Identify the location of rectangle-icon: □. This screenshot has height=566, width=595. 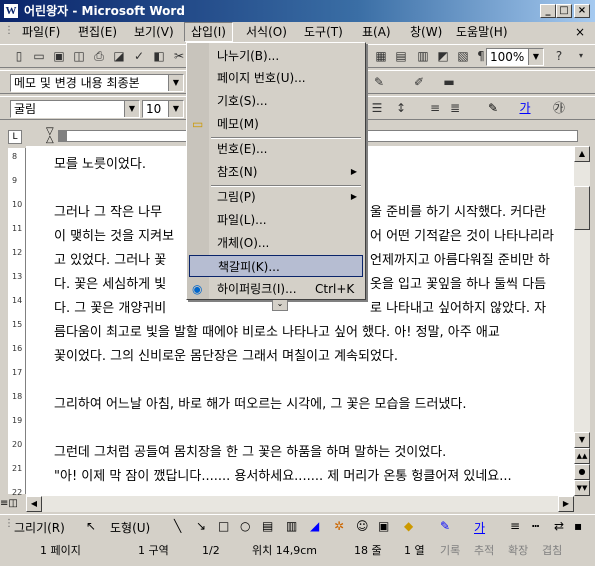
(223, 526).